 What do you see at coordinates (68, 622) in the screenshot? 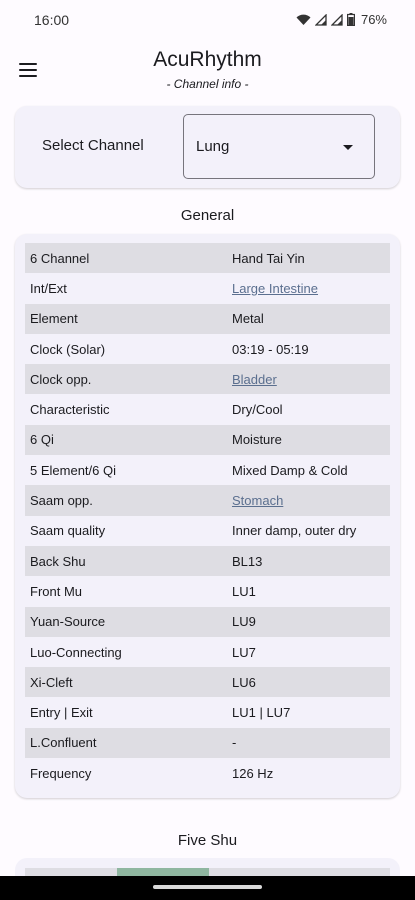
I see `info-row-key: Yuan-Source` at bounding box center [68, 622].